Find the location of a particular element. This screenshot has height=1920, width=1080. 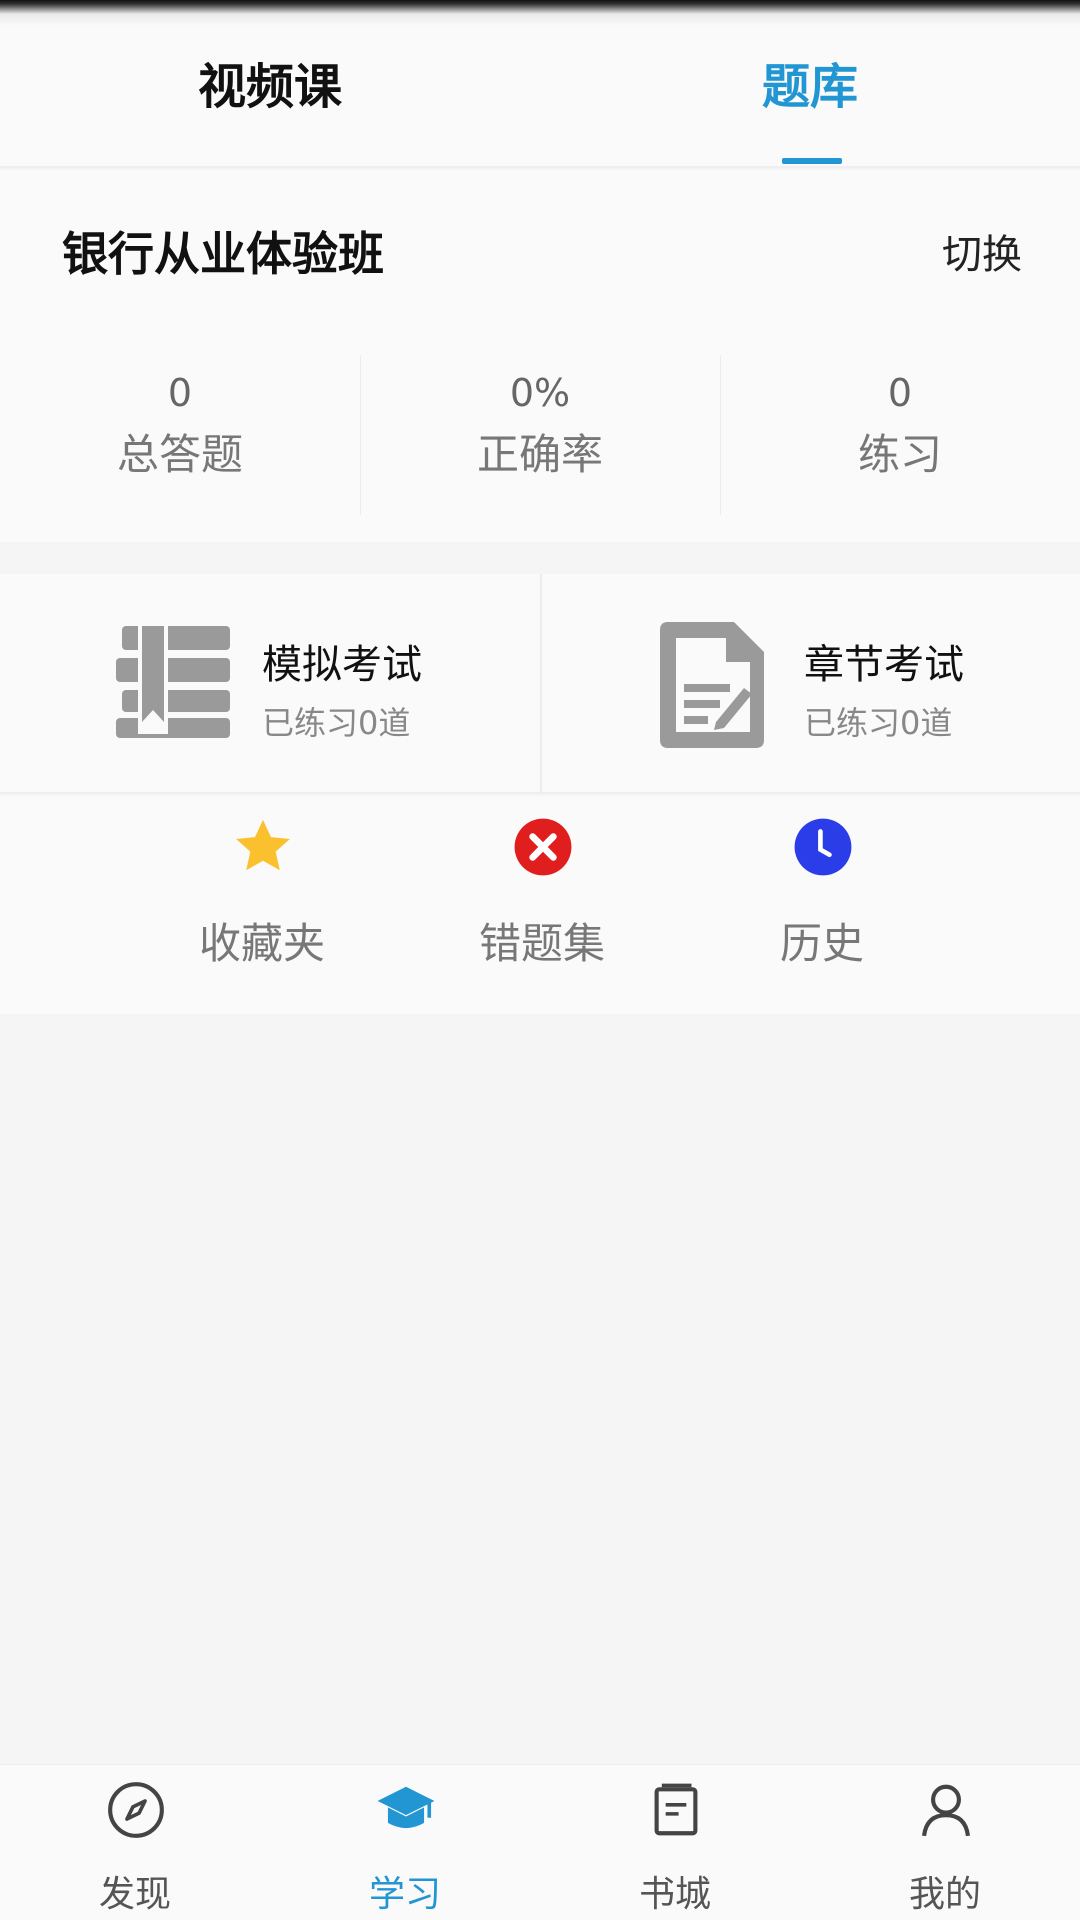

book-list-icon is located at coordinates (173, 683).